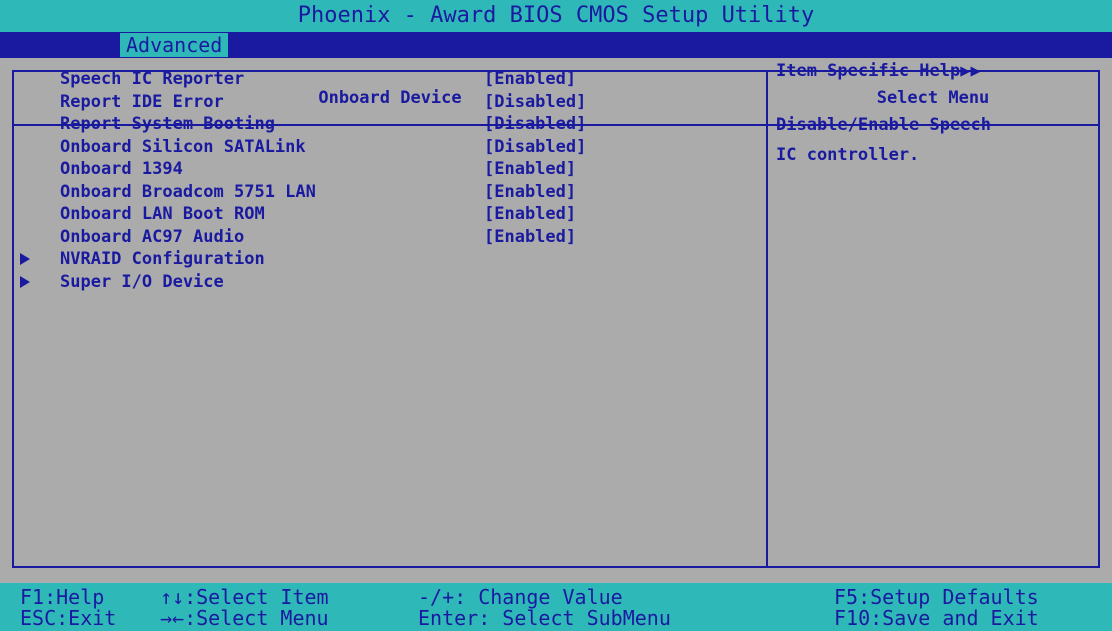 The image size is (1112, 631). Describe the element at coordinates (340, 169) in the screenshot. I see `setting-onboard-1394: Onboard 1394 [Enabled]` at that location.